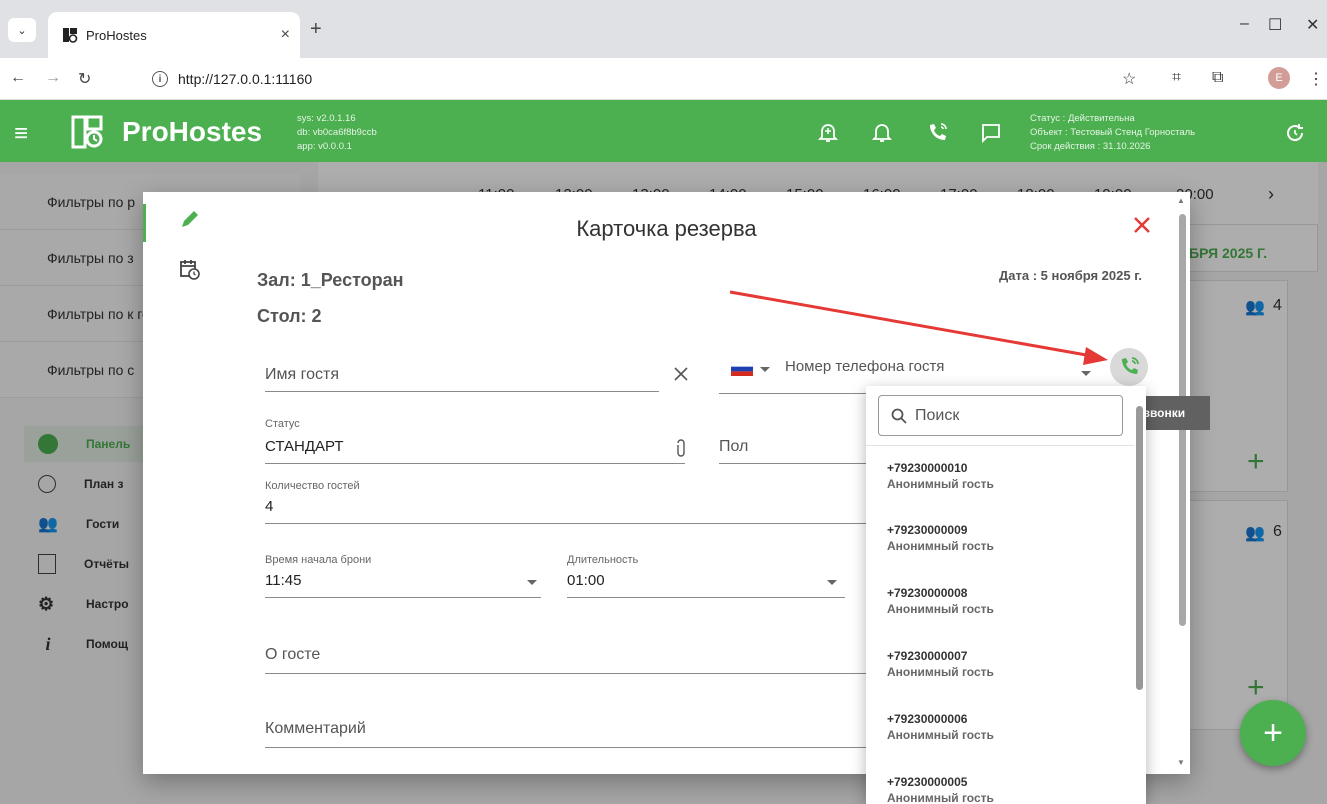  What do you see at coordinates (765, 369) in the screenshot?
I see `country-caret-icon` at bounding box center [765, 369].